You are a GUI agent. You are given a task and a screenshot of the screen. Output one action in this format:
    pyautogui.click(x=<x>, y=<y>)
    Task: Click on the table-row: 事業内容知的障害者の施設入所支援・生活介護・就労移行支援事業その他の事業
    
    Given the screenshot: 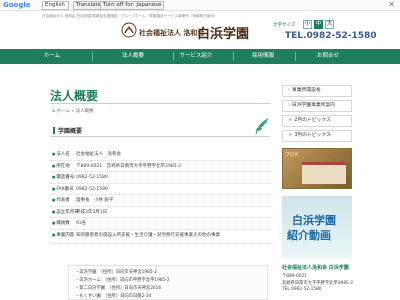 What is the action you would take?
    pyautogui.click(x=161, y=237)
    